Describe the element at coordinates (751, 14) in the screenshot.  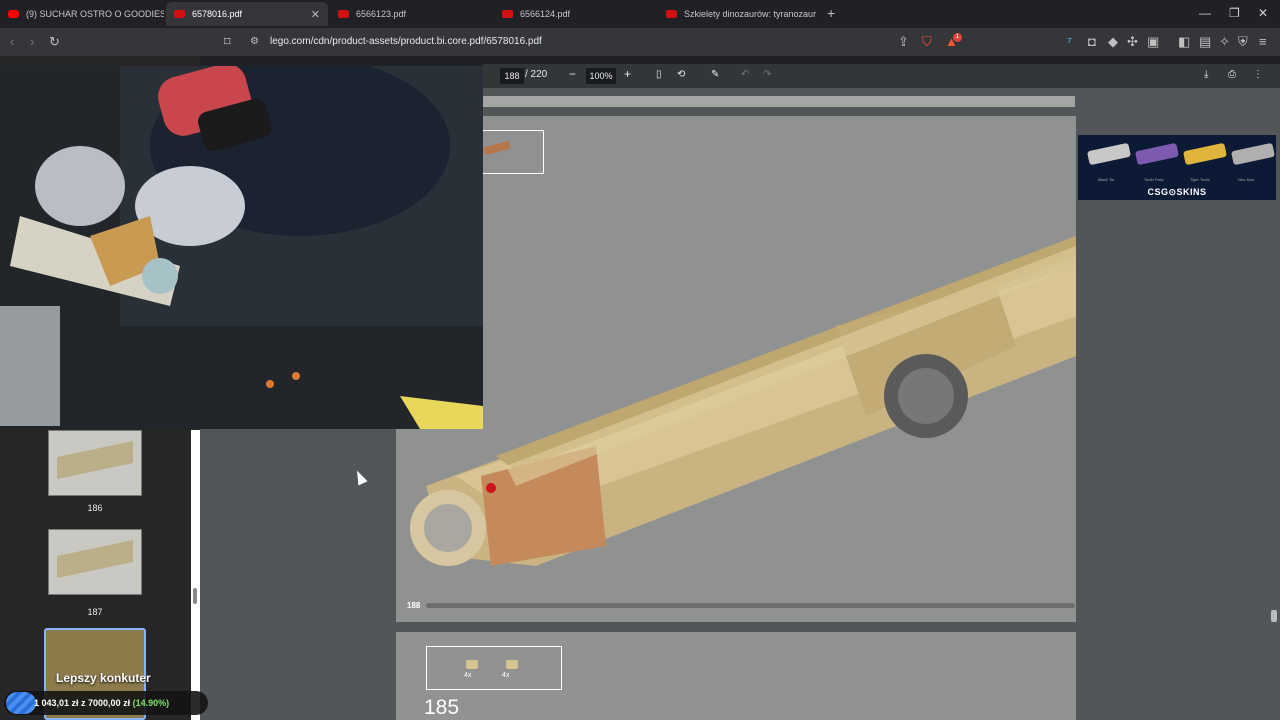
I see `tab-label: Szkielety dinozaurów: tyranozaur 76` at that location.